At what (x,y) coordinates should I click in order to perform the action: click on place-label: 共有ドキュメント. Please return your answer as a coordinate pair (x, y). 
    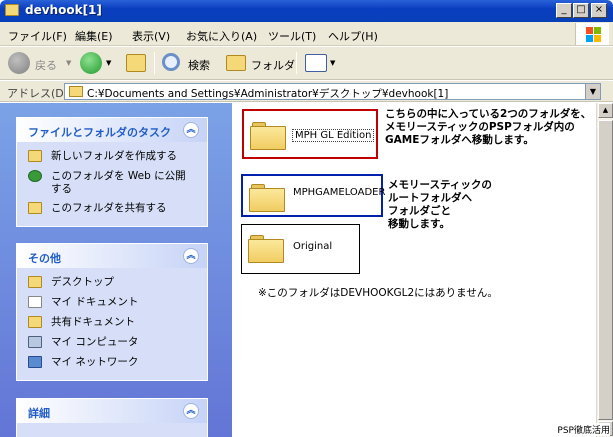
    Looking at the image, I should click on (93, 322).